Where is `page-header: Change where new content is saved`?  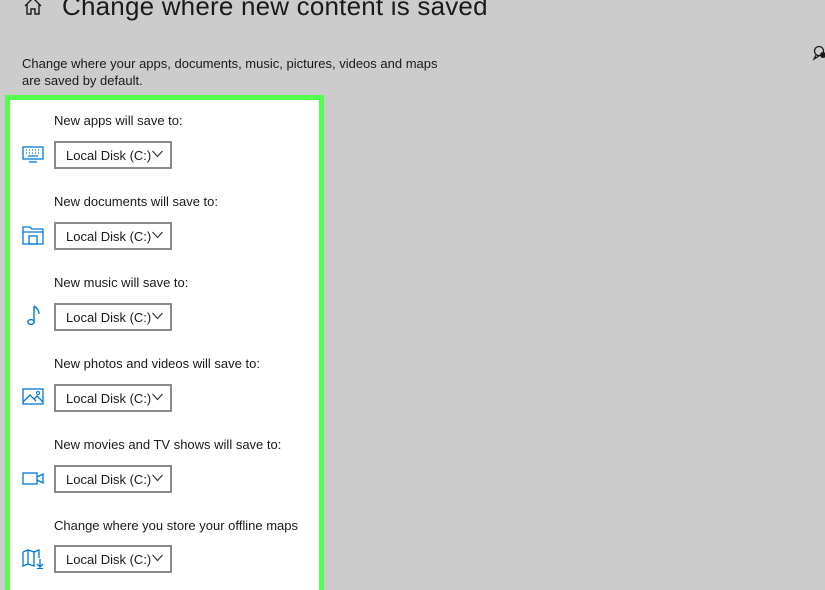
page-header: Change where new content is saved is located at coordinates (255, 13).